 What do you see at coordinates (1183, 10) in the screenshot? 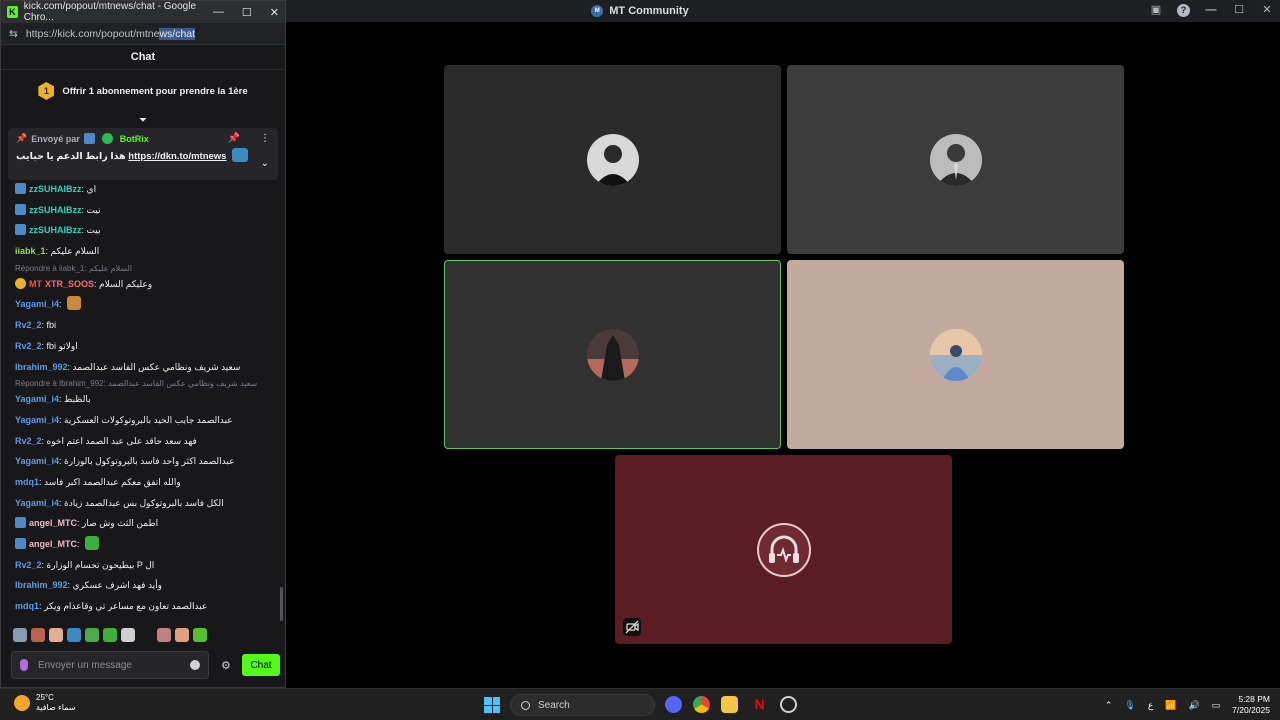
I see `help-icon: ?` at bounding box center [1183, 10].